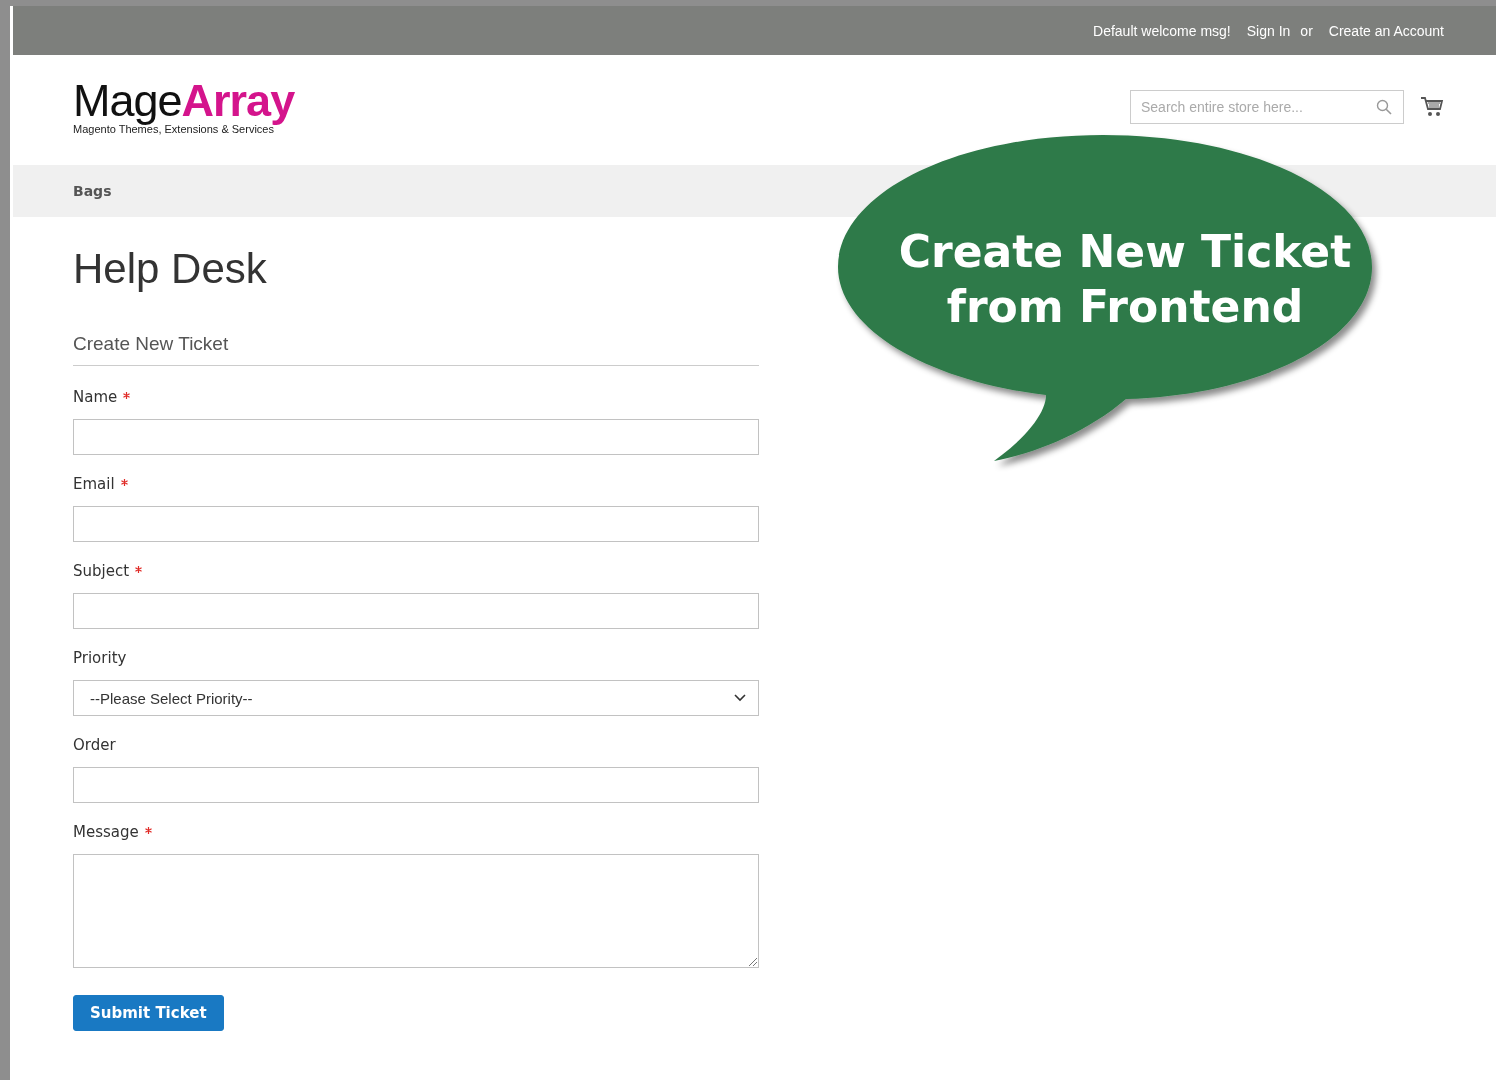 This screenshot has width=1496, height=1080. Describe the element at coordinates (1306, 30) in the screenshot. I see `or-text: or` at that location.